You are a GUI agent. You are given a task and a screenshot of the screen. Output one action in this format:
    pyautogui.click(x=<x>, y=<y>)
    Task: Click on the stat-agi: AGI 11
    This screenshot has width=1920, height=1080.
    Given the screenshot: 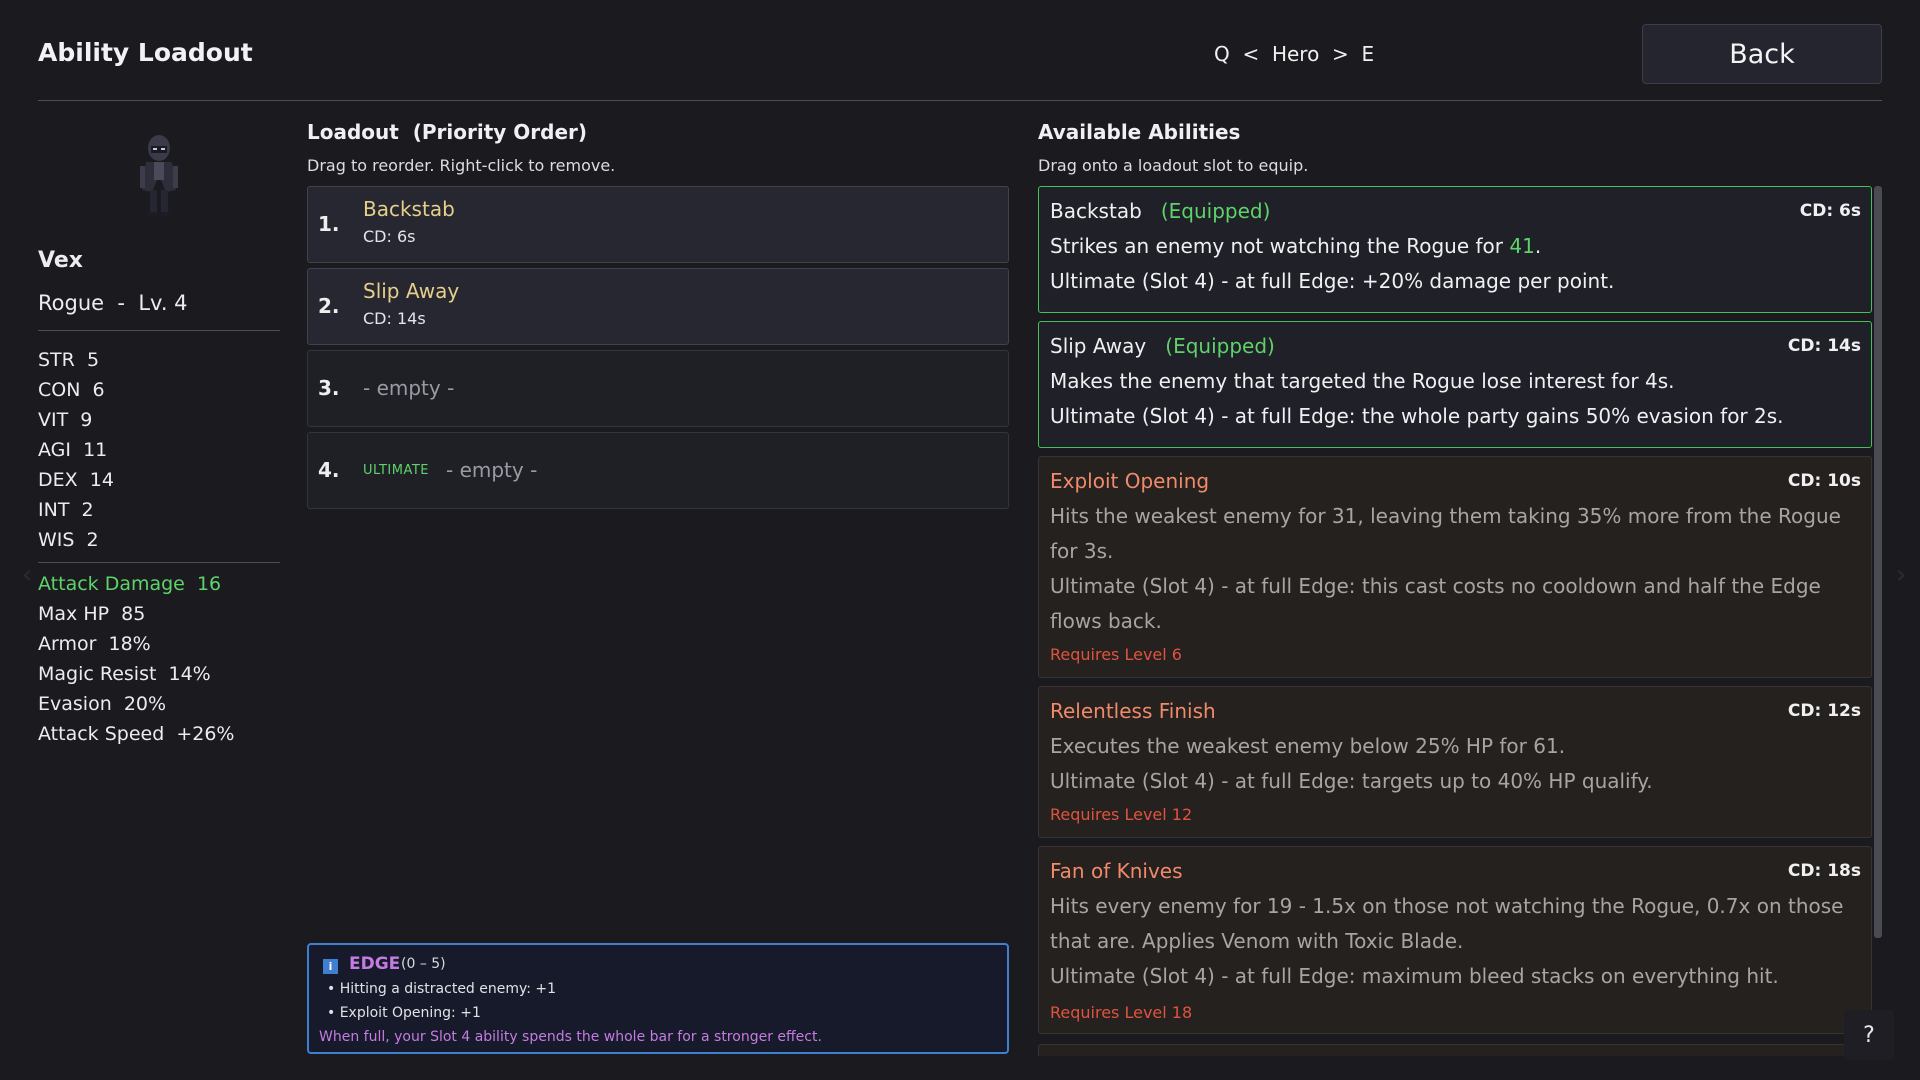 What is the action you would take?
    pyautogui.click(x=73, y=450)
    